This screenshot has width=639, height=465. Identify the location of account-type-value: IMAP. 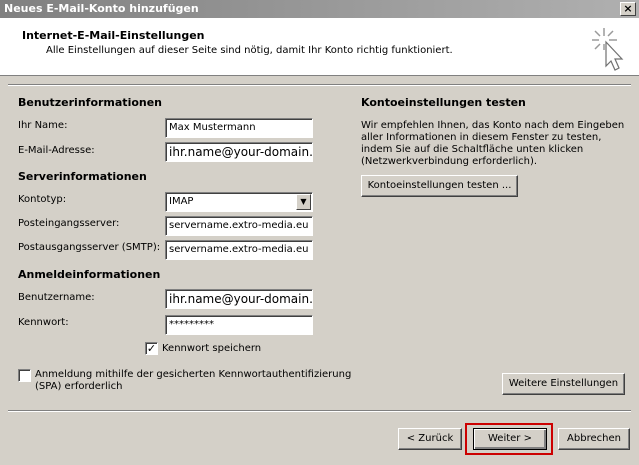
(181, 201).